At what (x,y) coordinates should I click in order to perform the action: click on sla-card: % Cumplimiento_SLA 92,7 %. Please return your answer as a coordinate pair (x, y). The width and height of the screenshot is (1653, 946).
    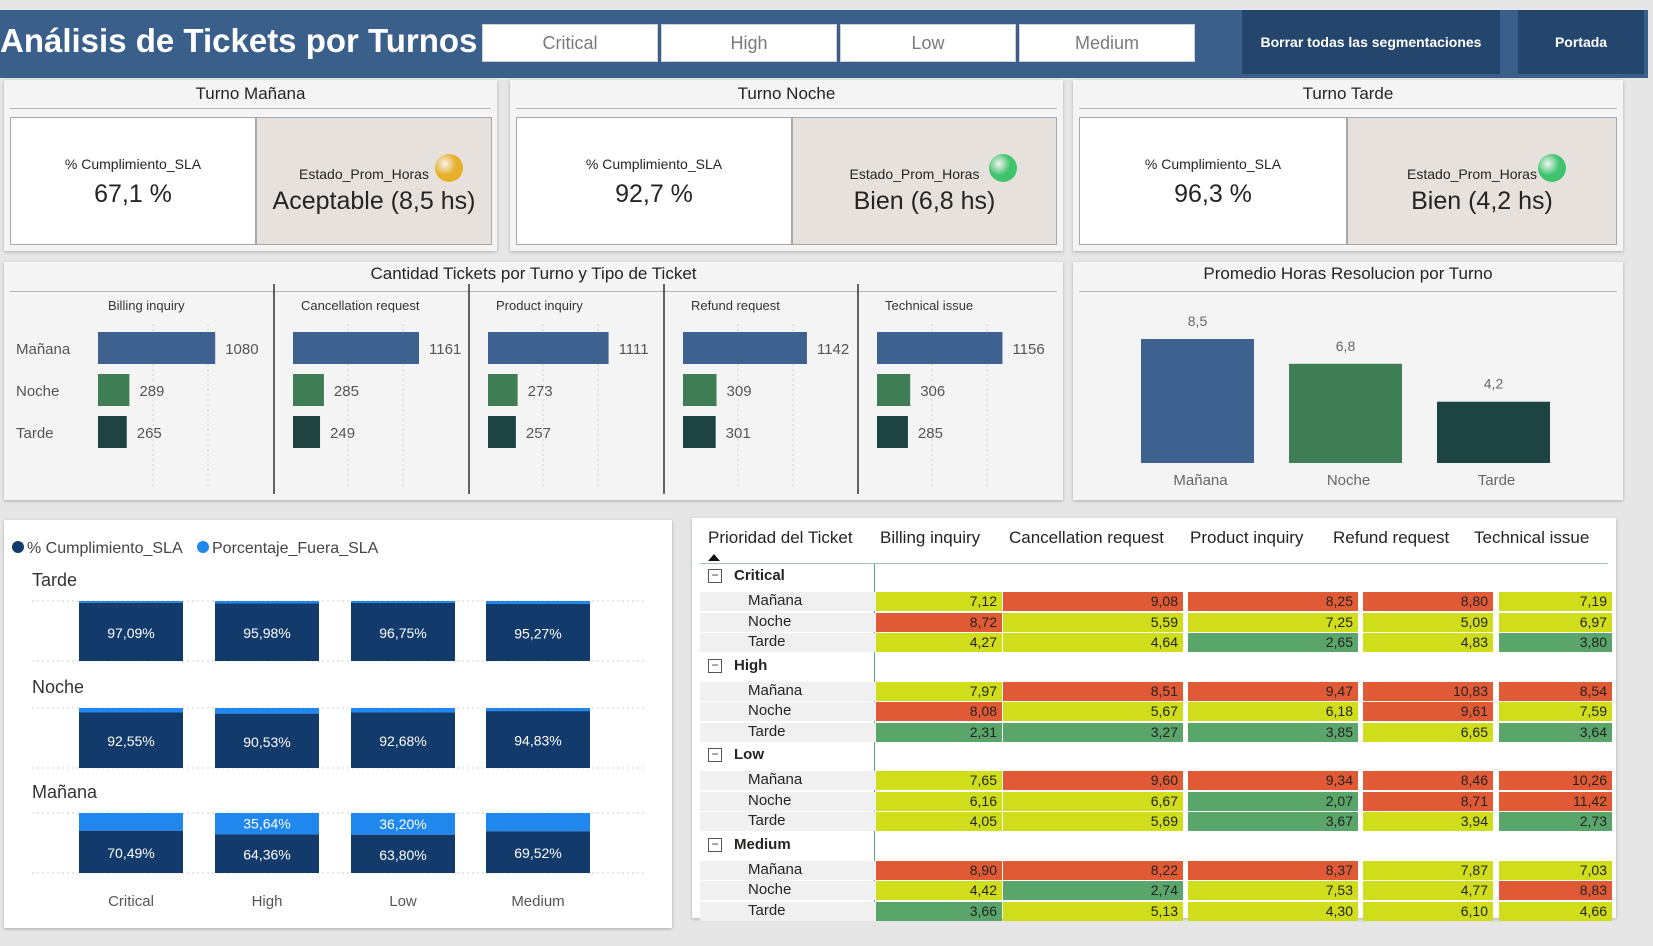
    Looking at the image, I should click on (654, 181).